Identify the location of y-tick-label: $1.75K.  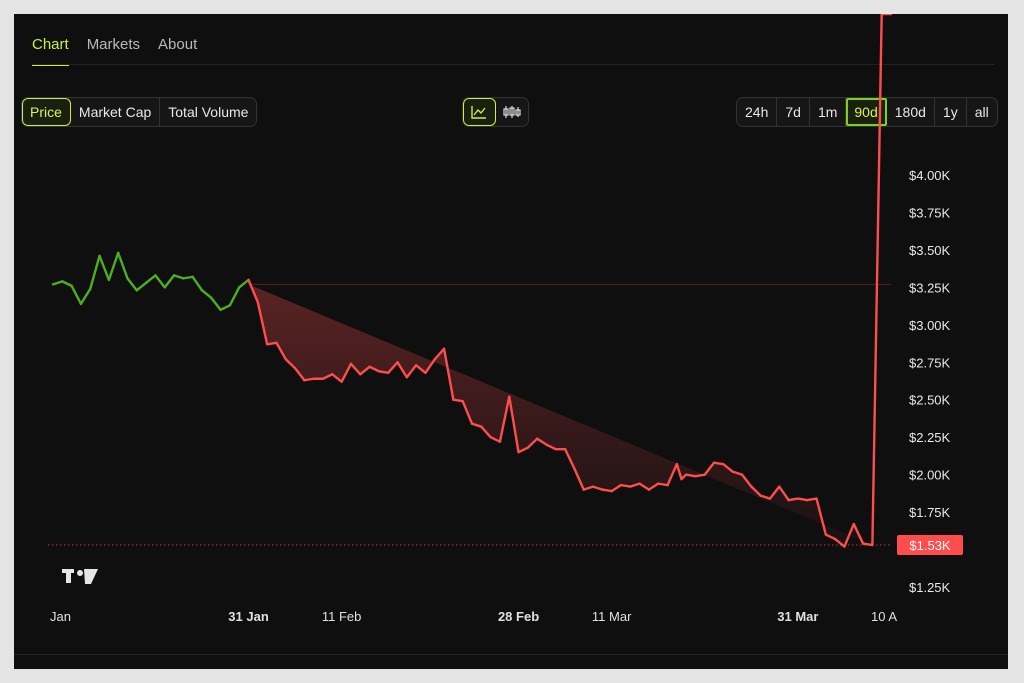
(930, 512).